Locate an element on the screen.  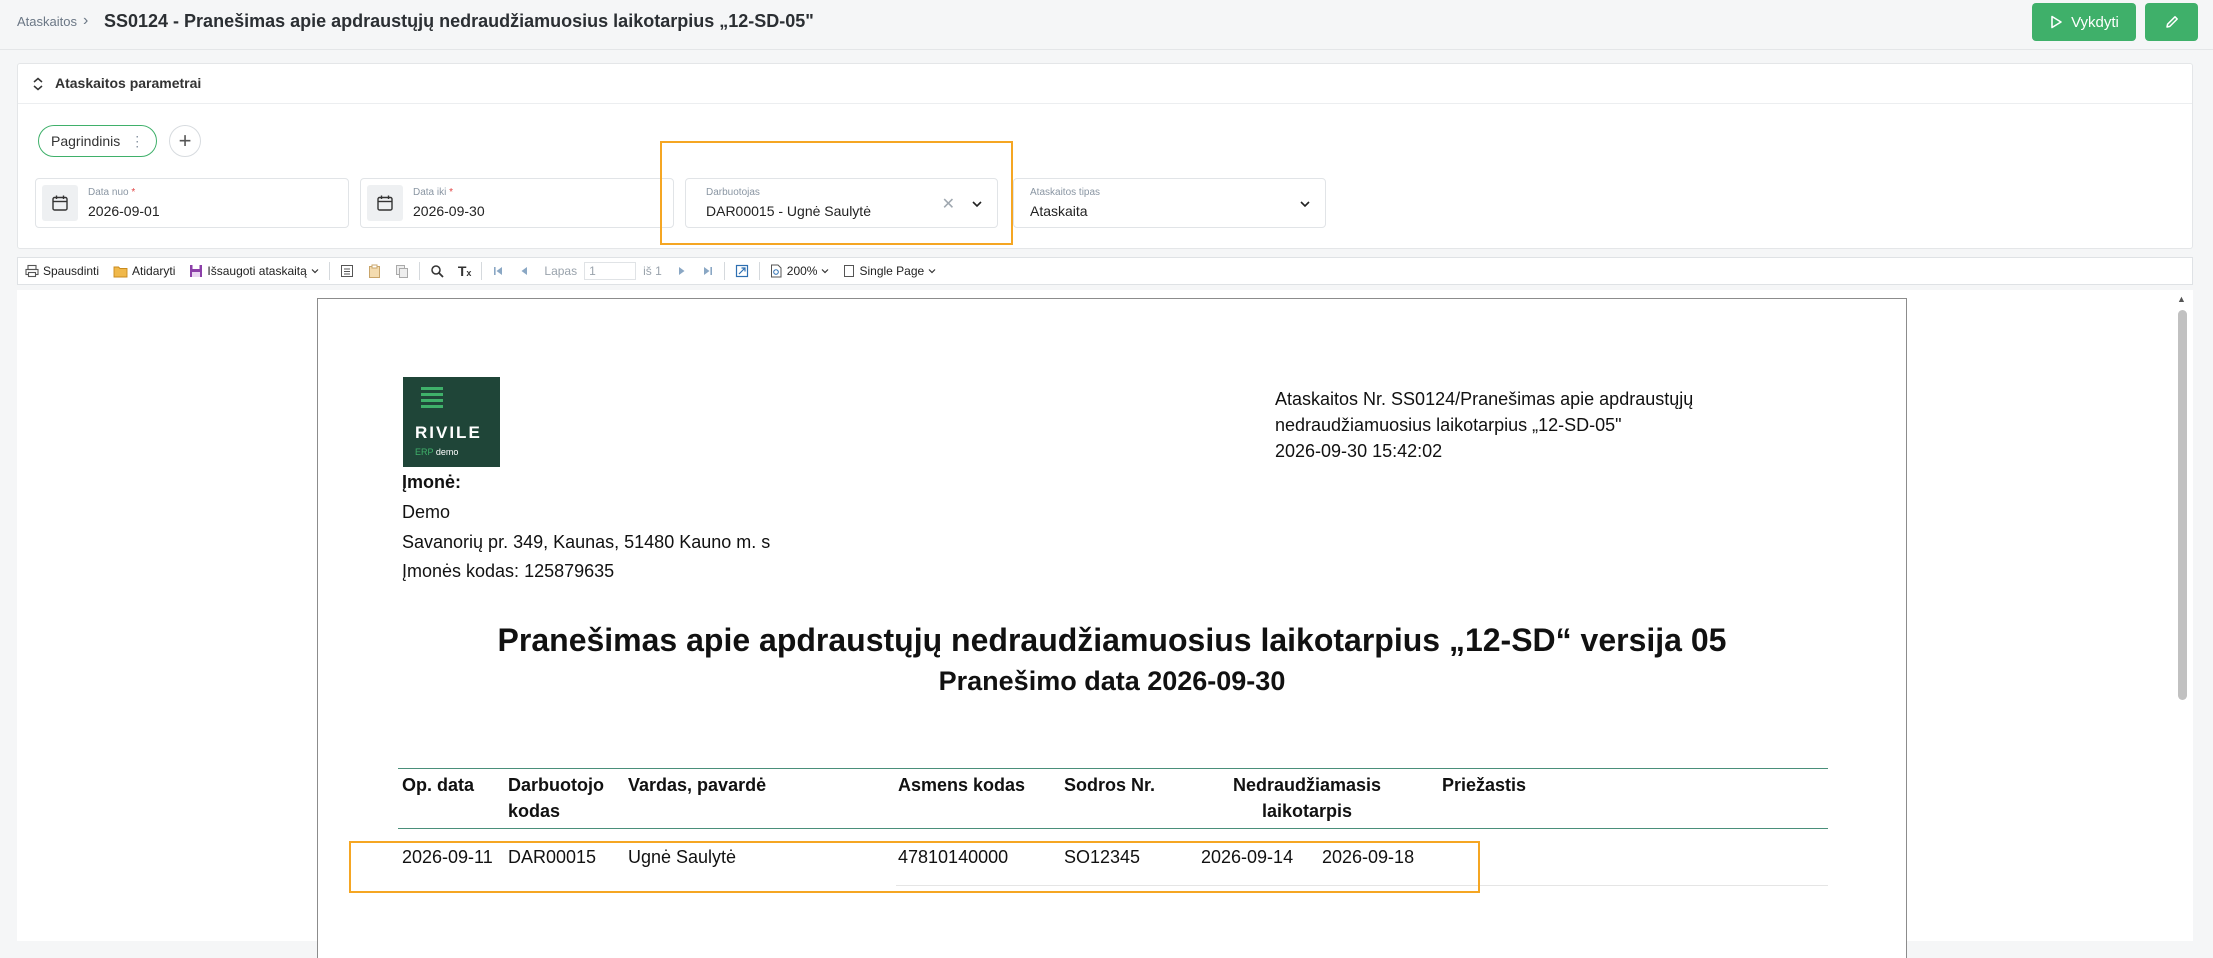
col-op-date: Op. data is located at coordinates (438, 785).